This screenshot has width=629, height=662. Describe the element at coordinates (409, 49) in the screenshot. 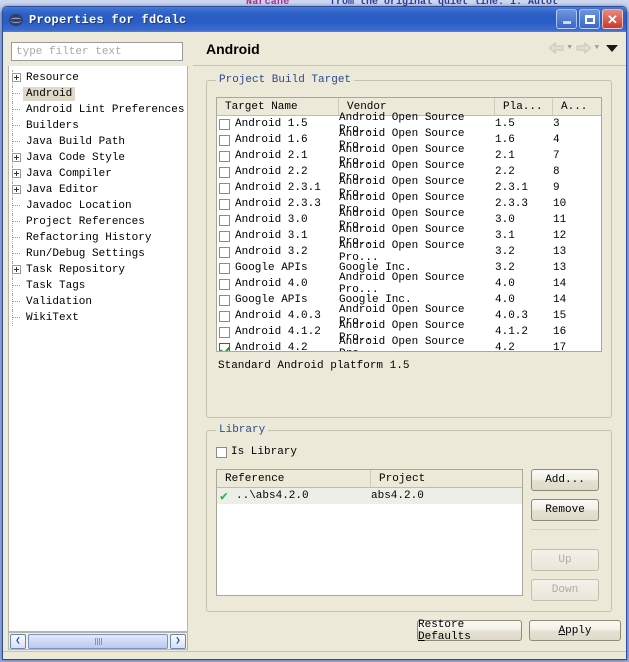

I see `page-header: Android ▼ ▼` at that location.